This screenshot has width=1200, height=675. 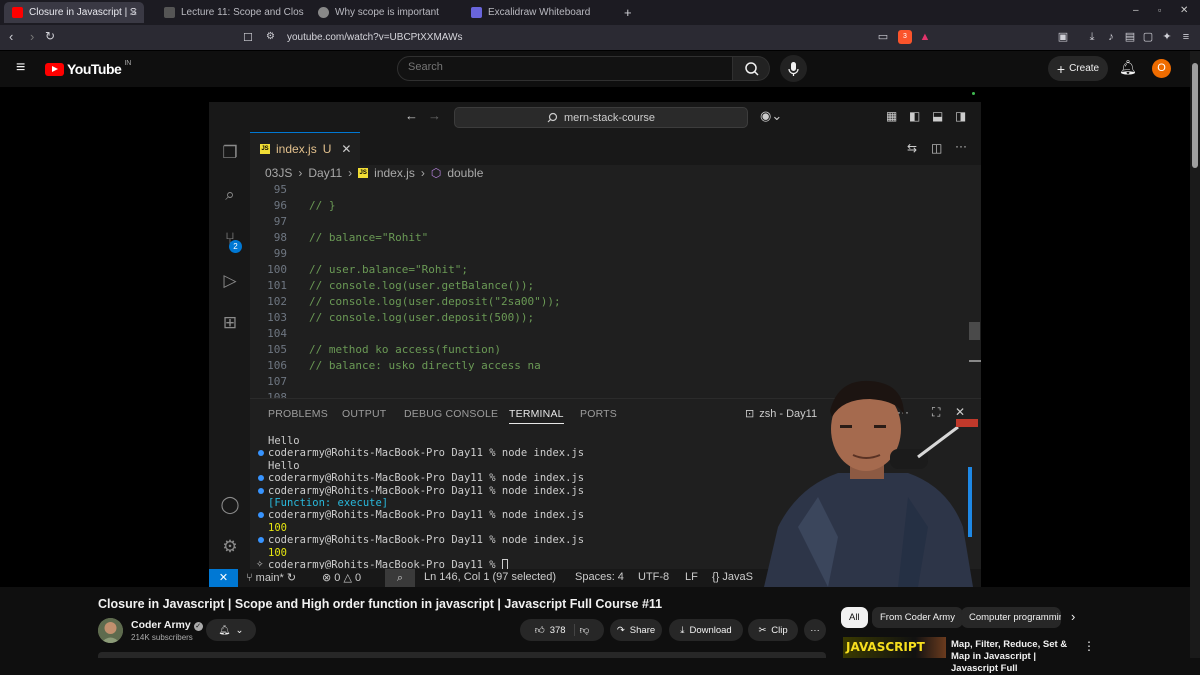 I want to click on forward-icon: ›, so click(x=32, y=36).